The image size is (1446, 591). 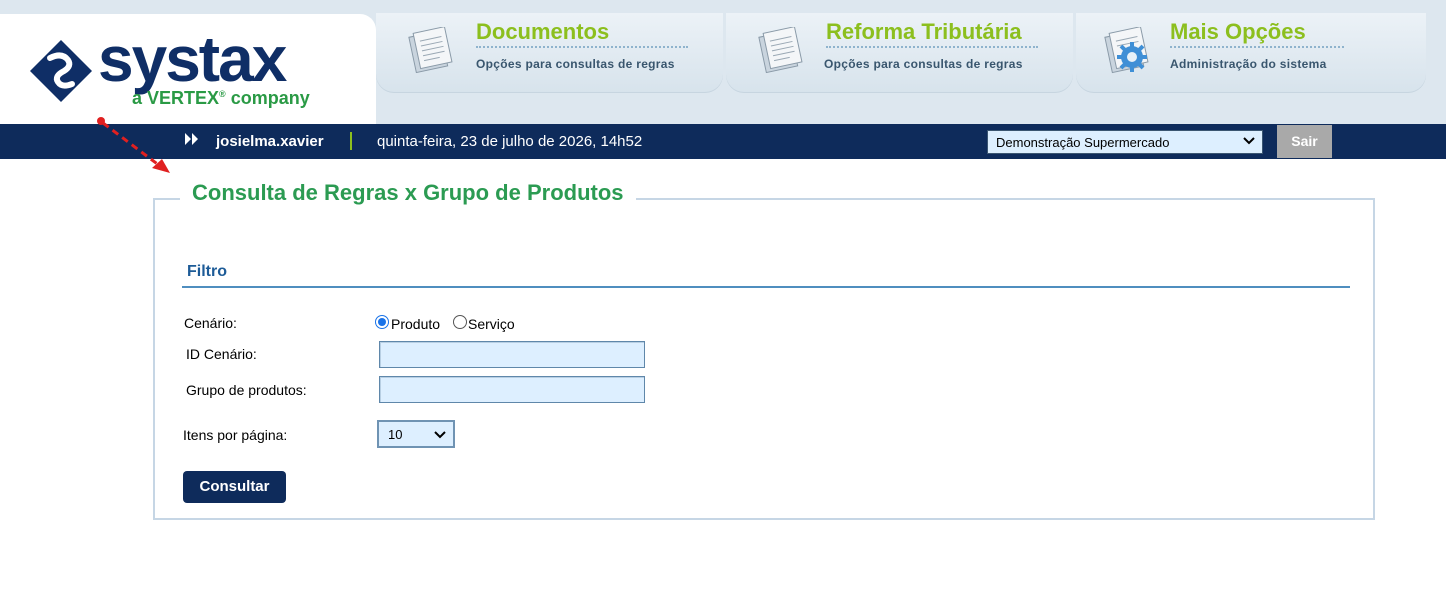 I want to click on separator, so click(x=351, y=141).